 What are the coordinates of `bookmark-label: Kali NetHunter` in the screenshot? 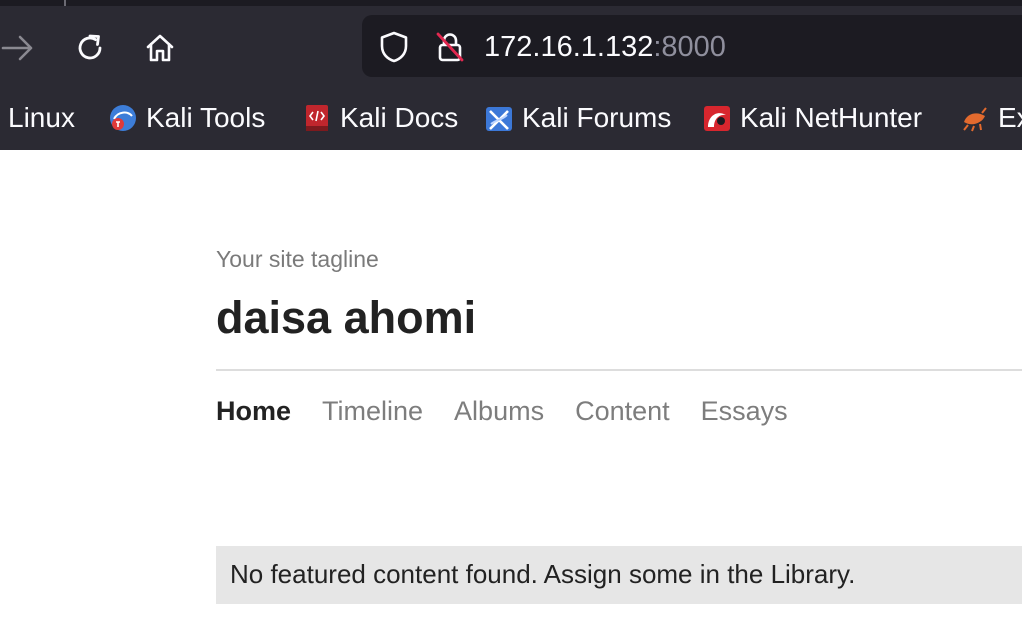 It's located at (831, 117).